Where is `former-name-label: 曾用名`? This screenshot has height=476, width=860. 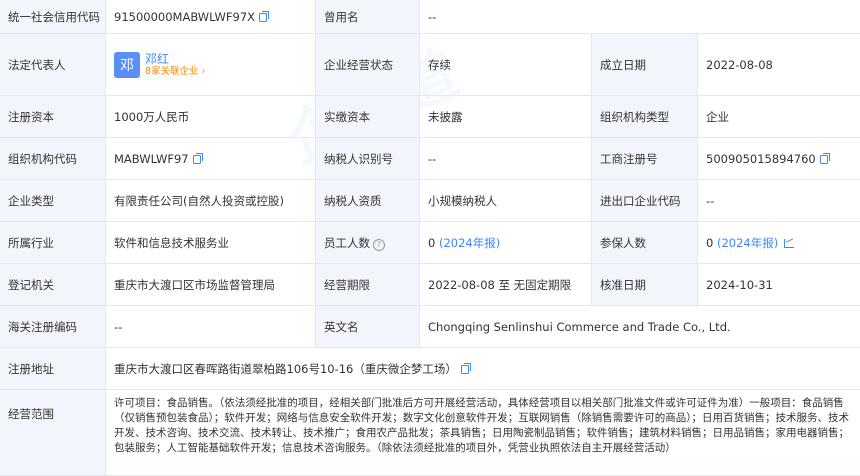 former-name-label: 曾用名 is located at coordinates (368, 17).